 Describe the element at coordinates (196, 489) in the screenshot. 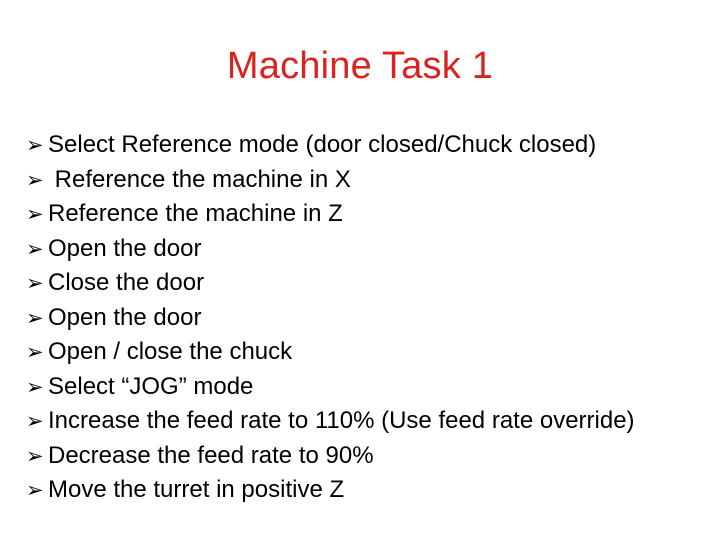

I see `list-item-label: Move the turret in positive Z` at that location.